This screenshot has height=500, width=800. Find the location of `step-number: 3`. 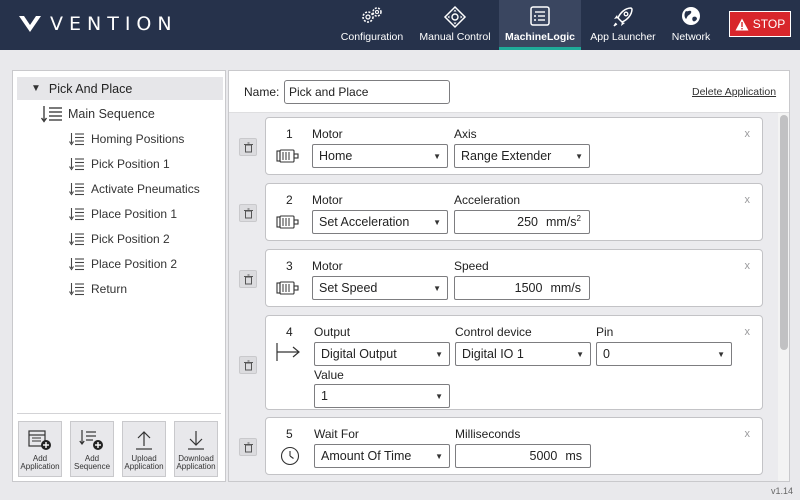

step-number: 3 is located at coordinates (289, 266).